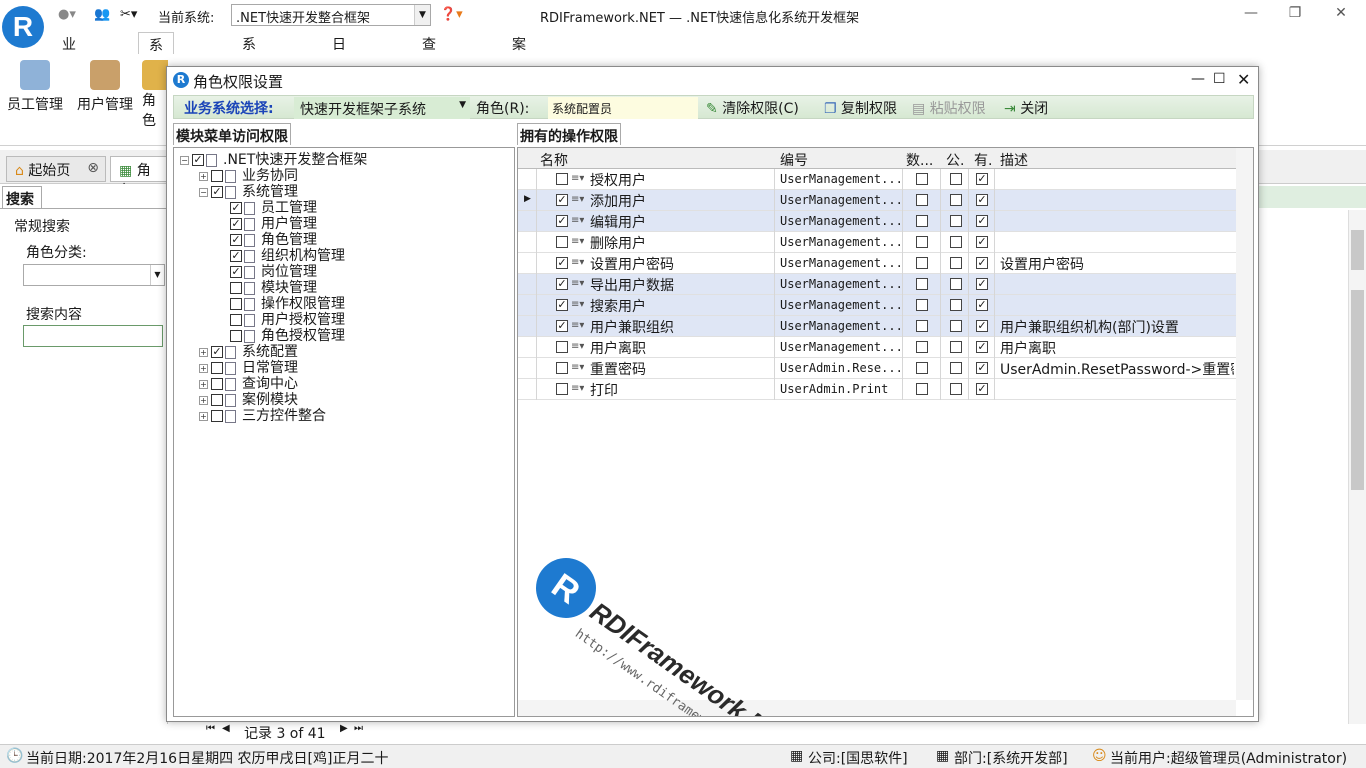 Image resolution: width=1366 pixels, height=768 pixels. Describe the element at coordinates (281, 336) in the screenshot. I see `tree-node: 角色授权管理` at that location.